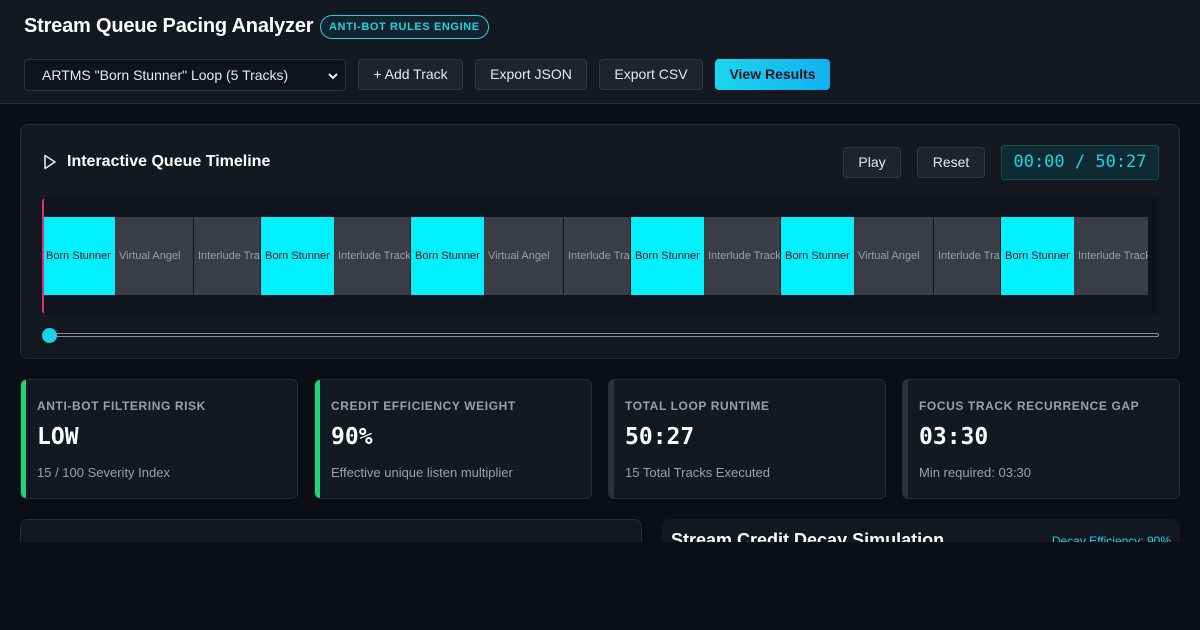  What do you see at coordinates (165, 75) in the screenshot?
I see `preset-select-value: ARTMS "Born Stunner" Loop (5 Tracks)` at bounding box center [165, 75].